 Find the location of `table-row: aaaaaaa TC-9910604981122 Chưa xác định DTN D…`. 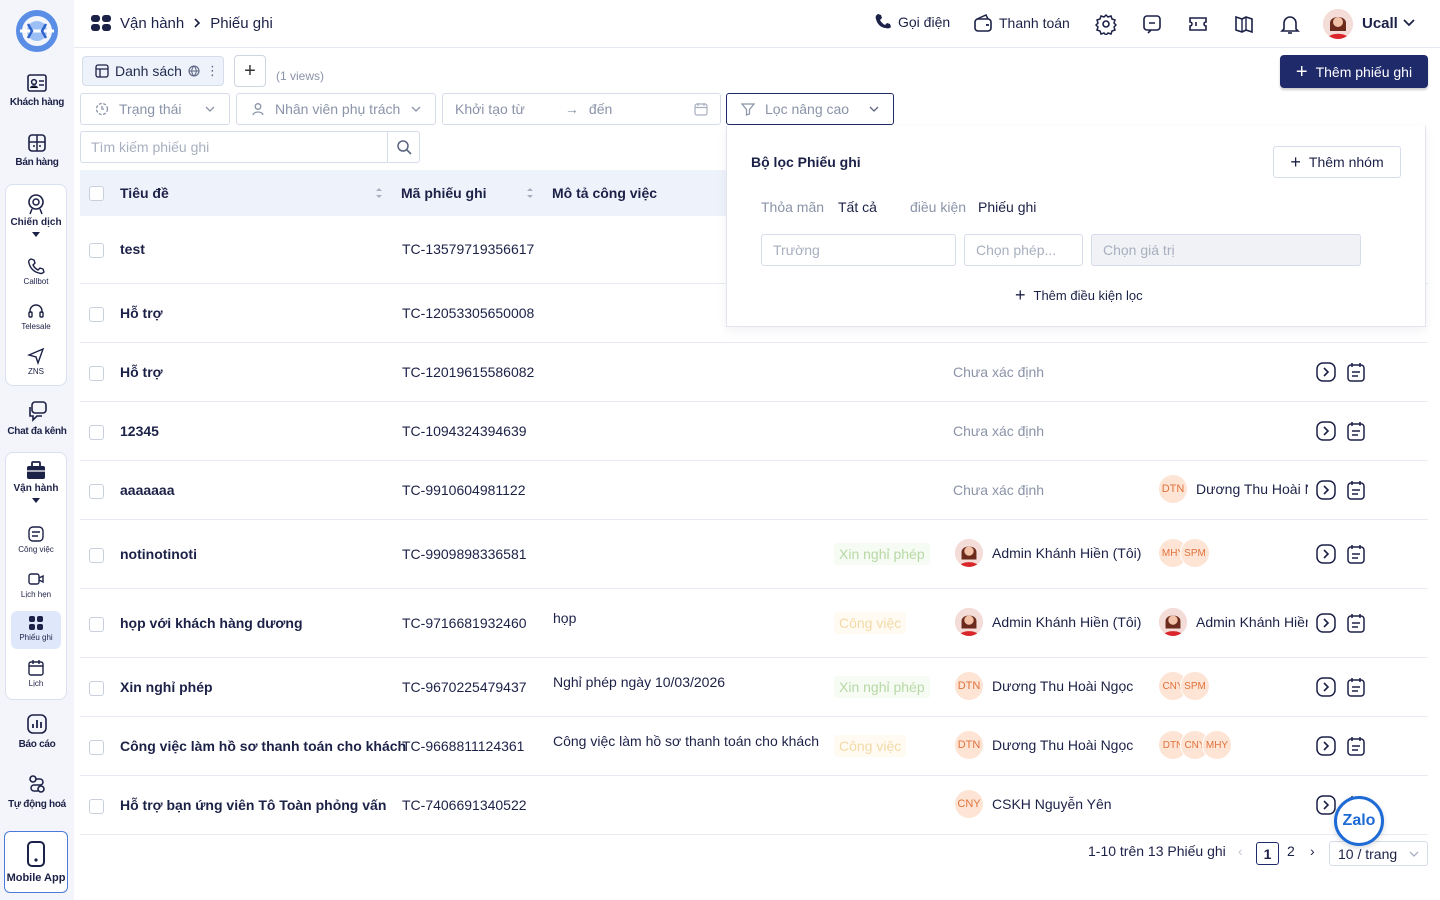

table-row: aaaaaaa TC-9910604981122 Chưa xác định DTN D… is located at coordinates (754, 490).